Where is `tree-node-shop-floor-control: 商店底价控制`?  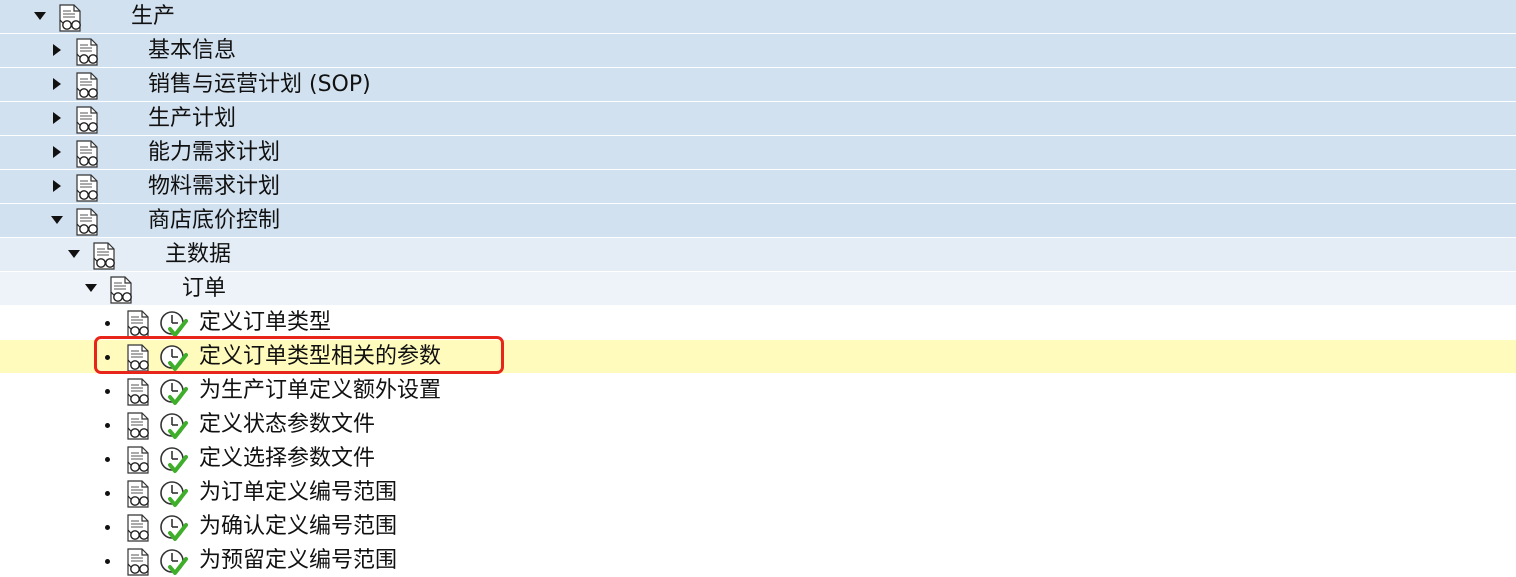
tree-node-shop-floor-control: 商店底价控制 is located at coordinates (758, 221).